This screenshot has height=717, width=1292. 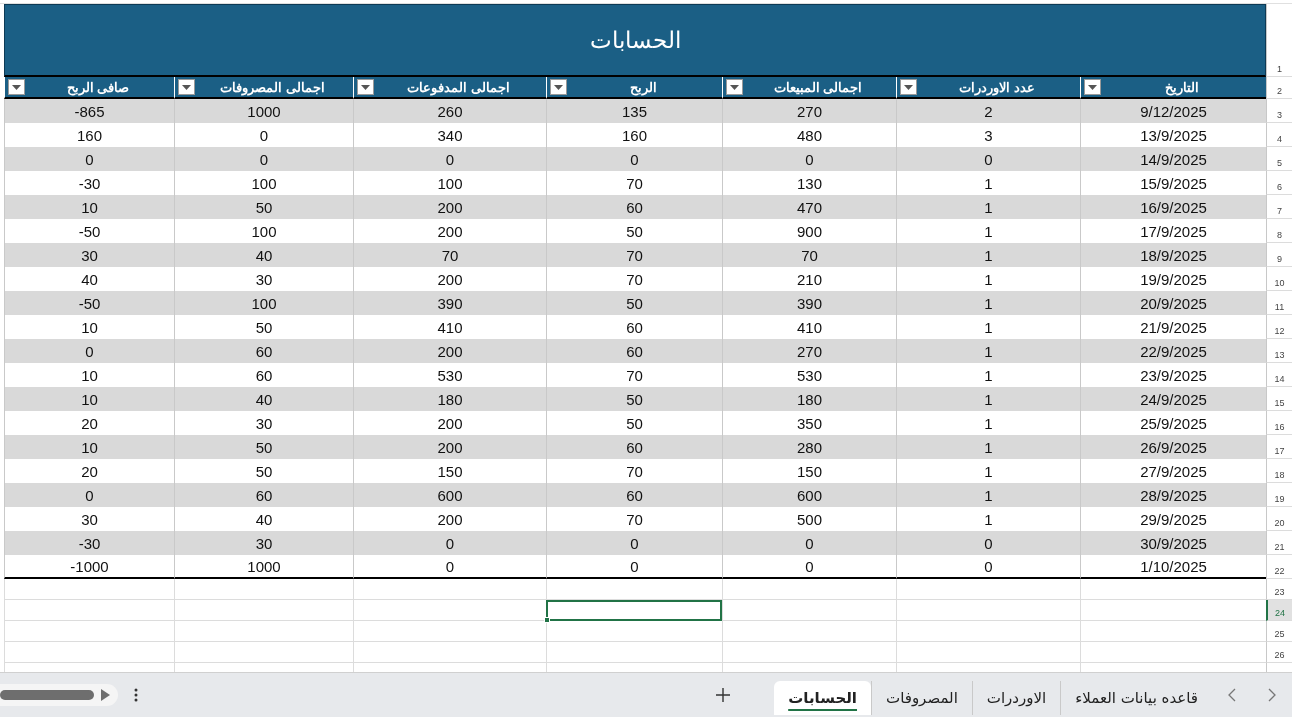 I want to click on column-header-label: التاريخ, so click(x=1182, y=87).